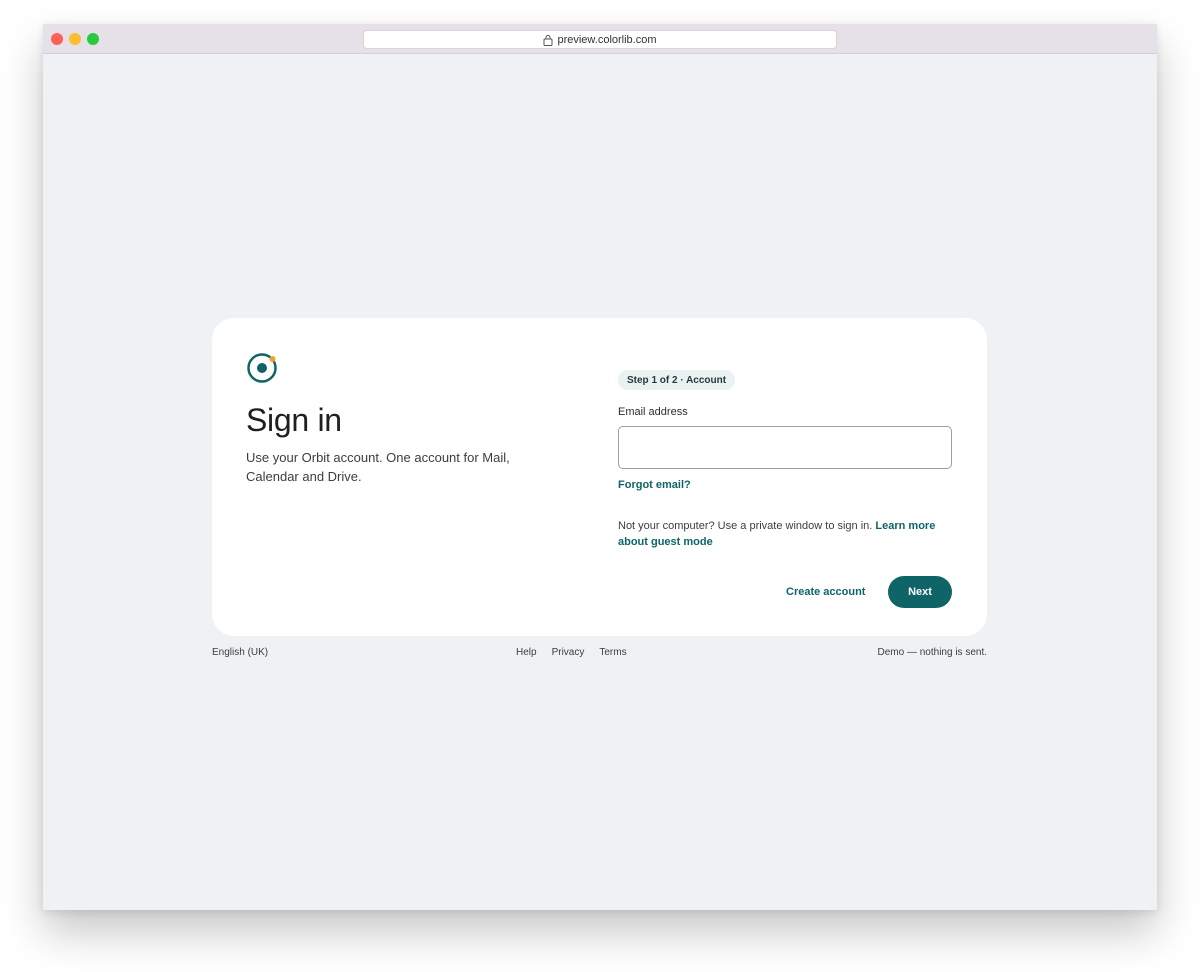 The height and width of the screenshot is (972, 1200). Describe the element at coordinates (920, 592) in the screenshot. I see `next-button: Next` at that location.